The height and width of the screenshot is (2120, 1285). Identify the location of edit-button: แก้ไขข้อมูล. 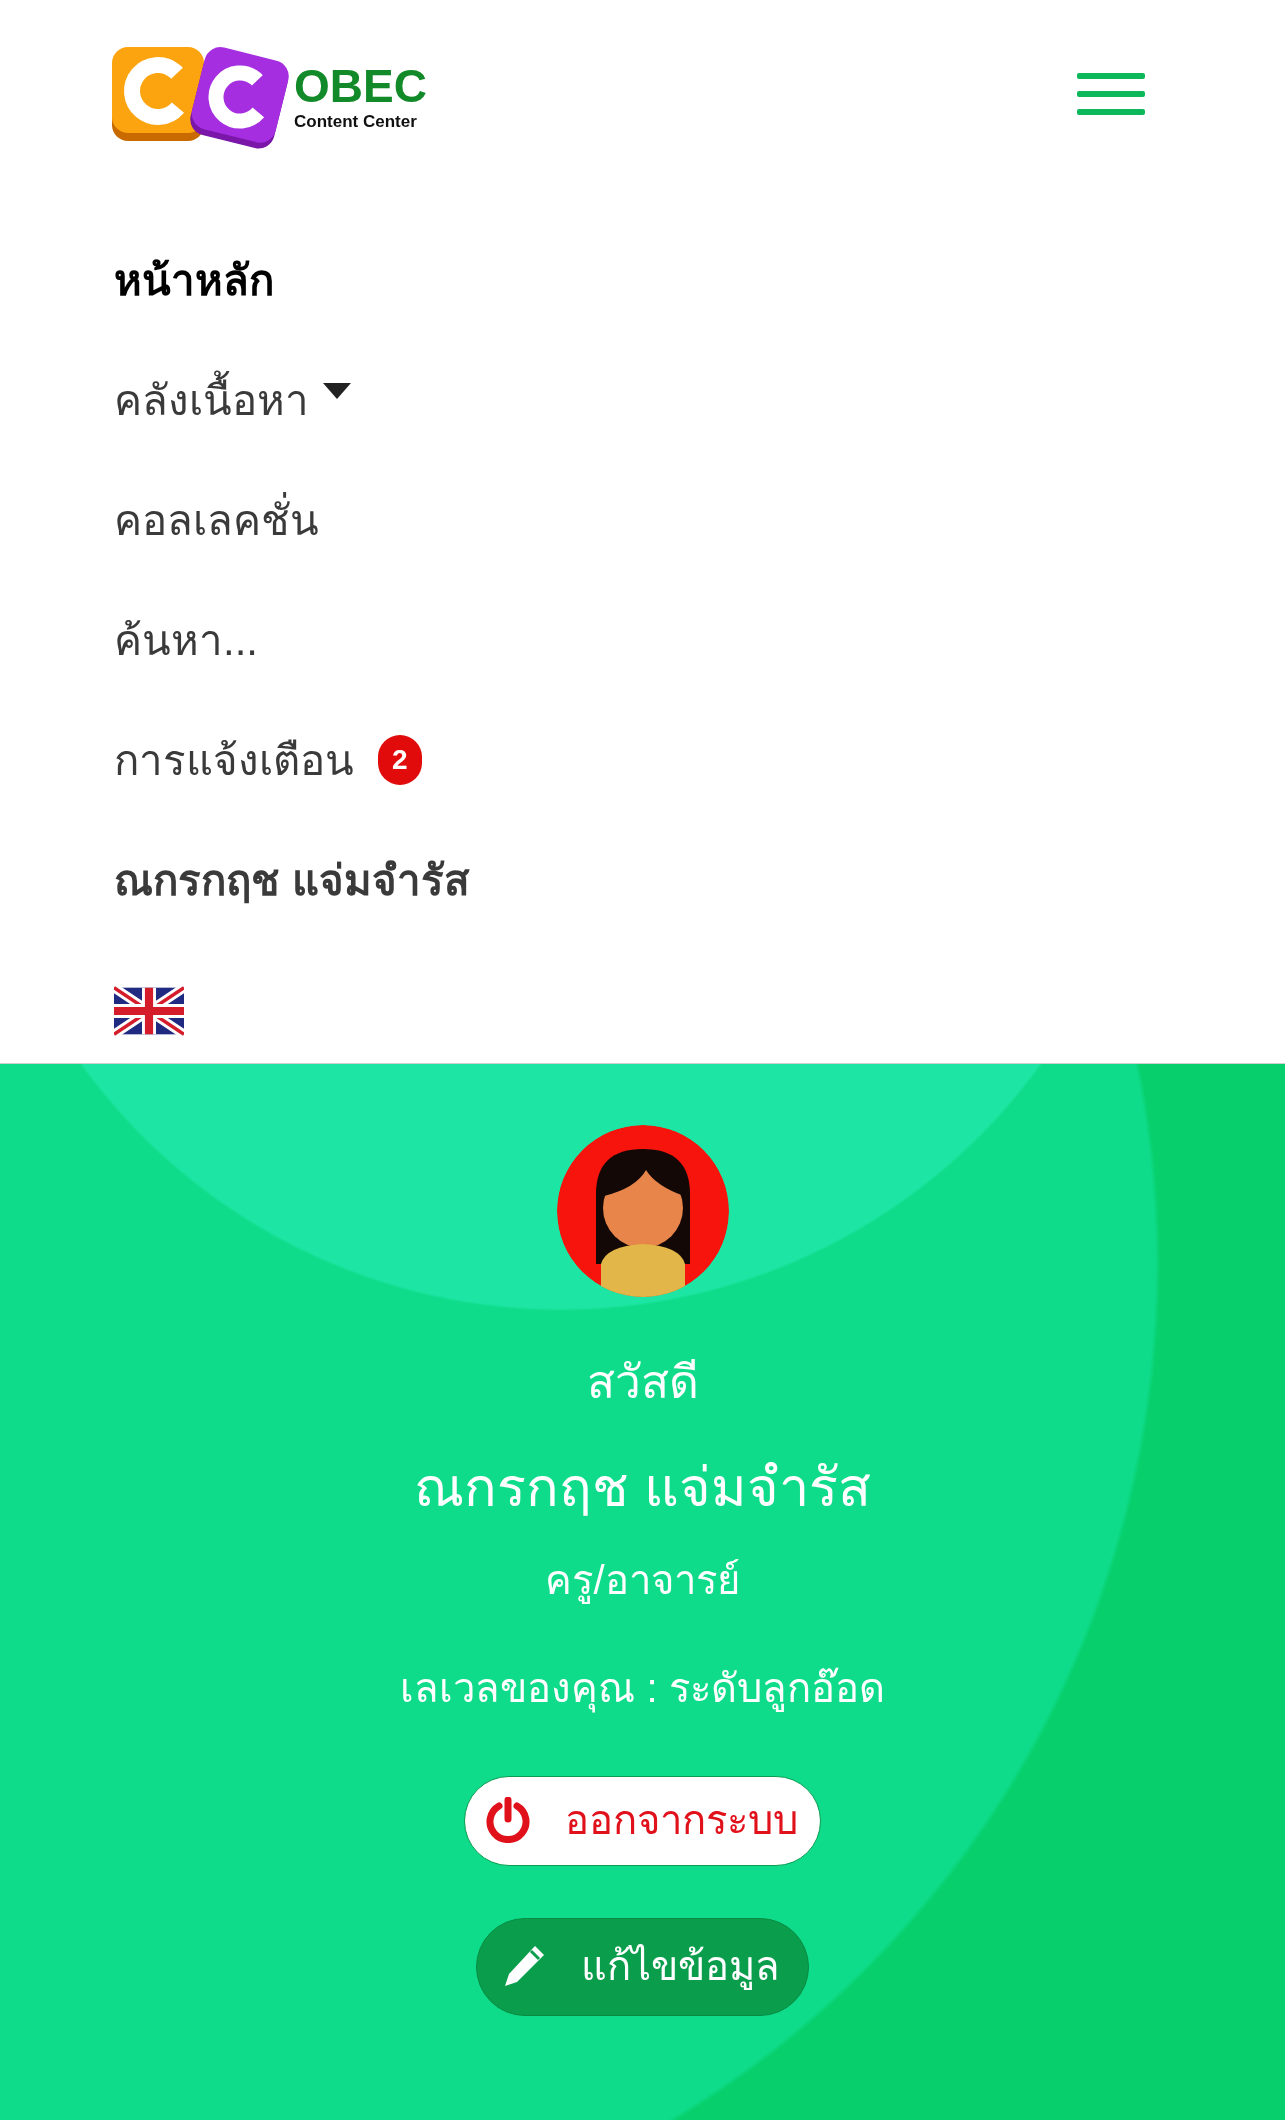
(642, 1967).